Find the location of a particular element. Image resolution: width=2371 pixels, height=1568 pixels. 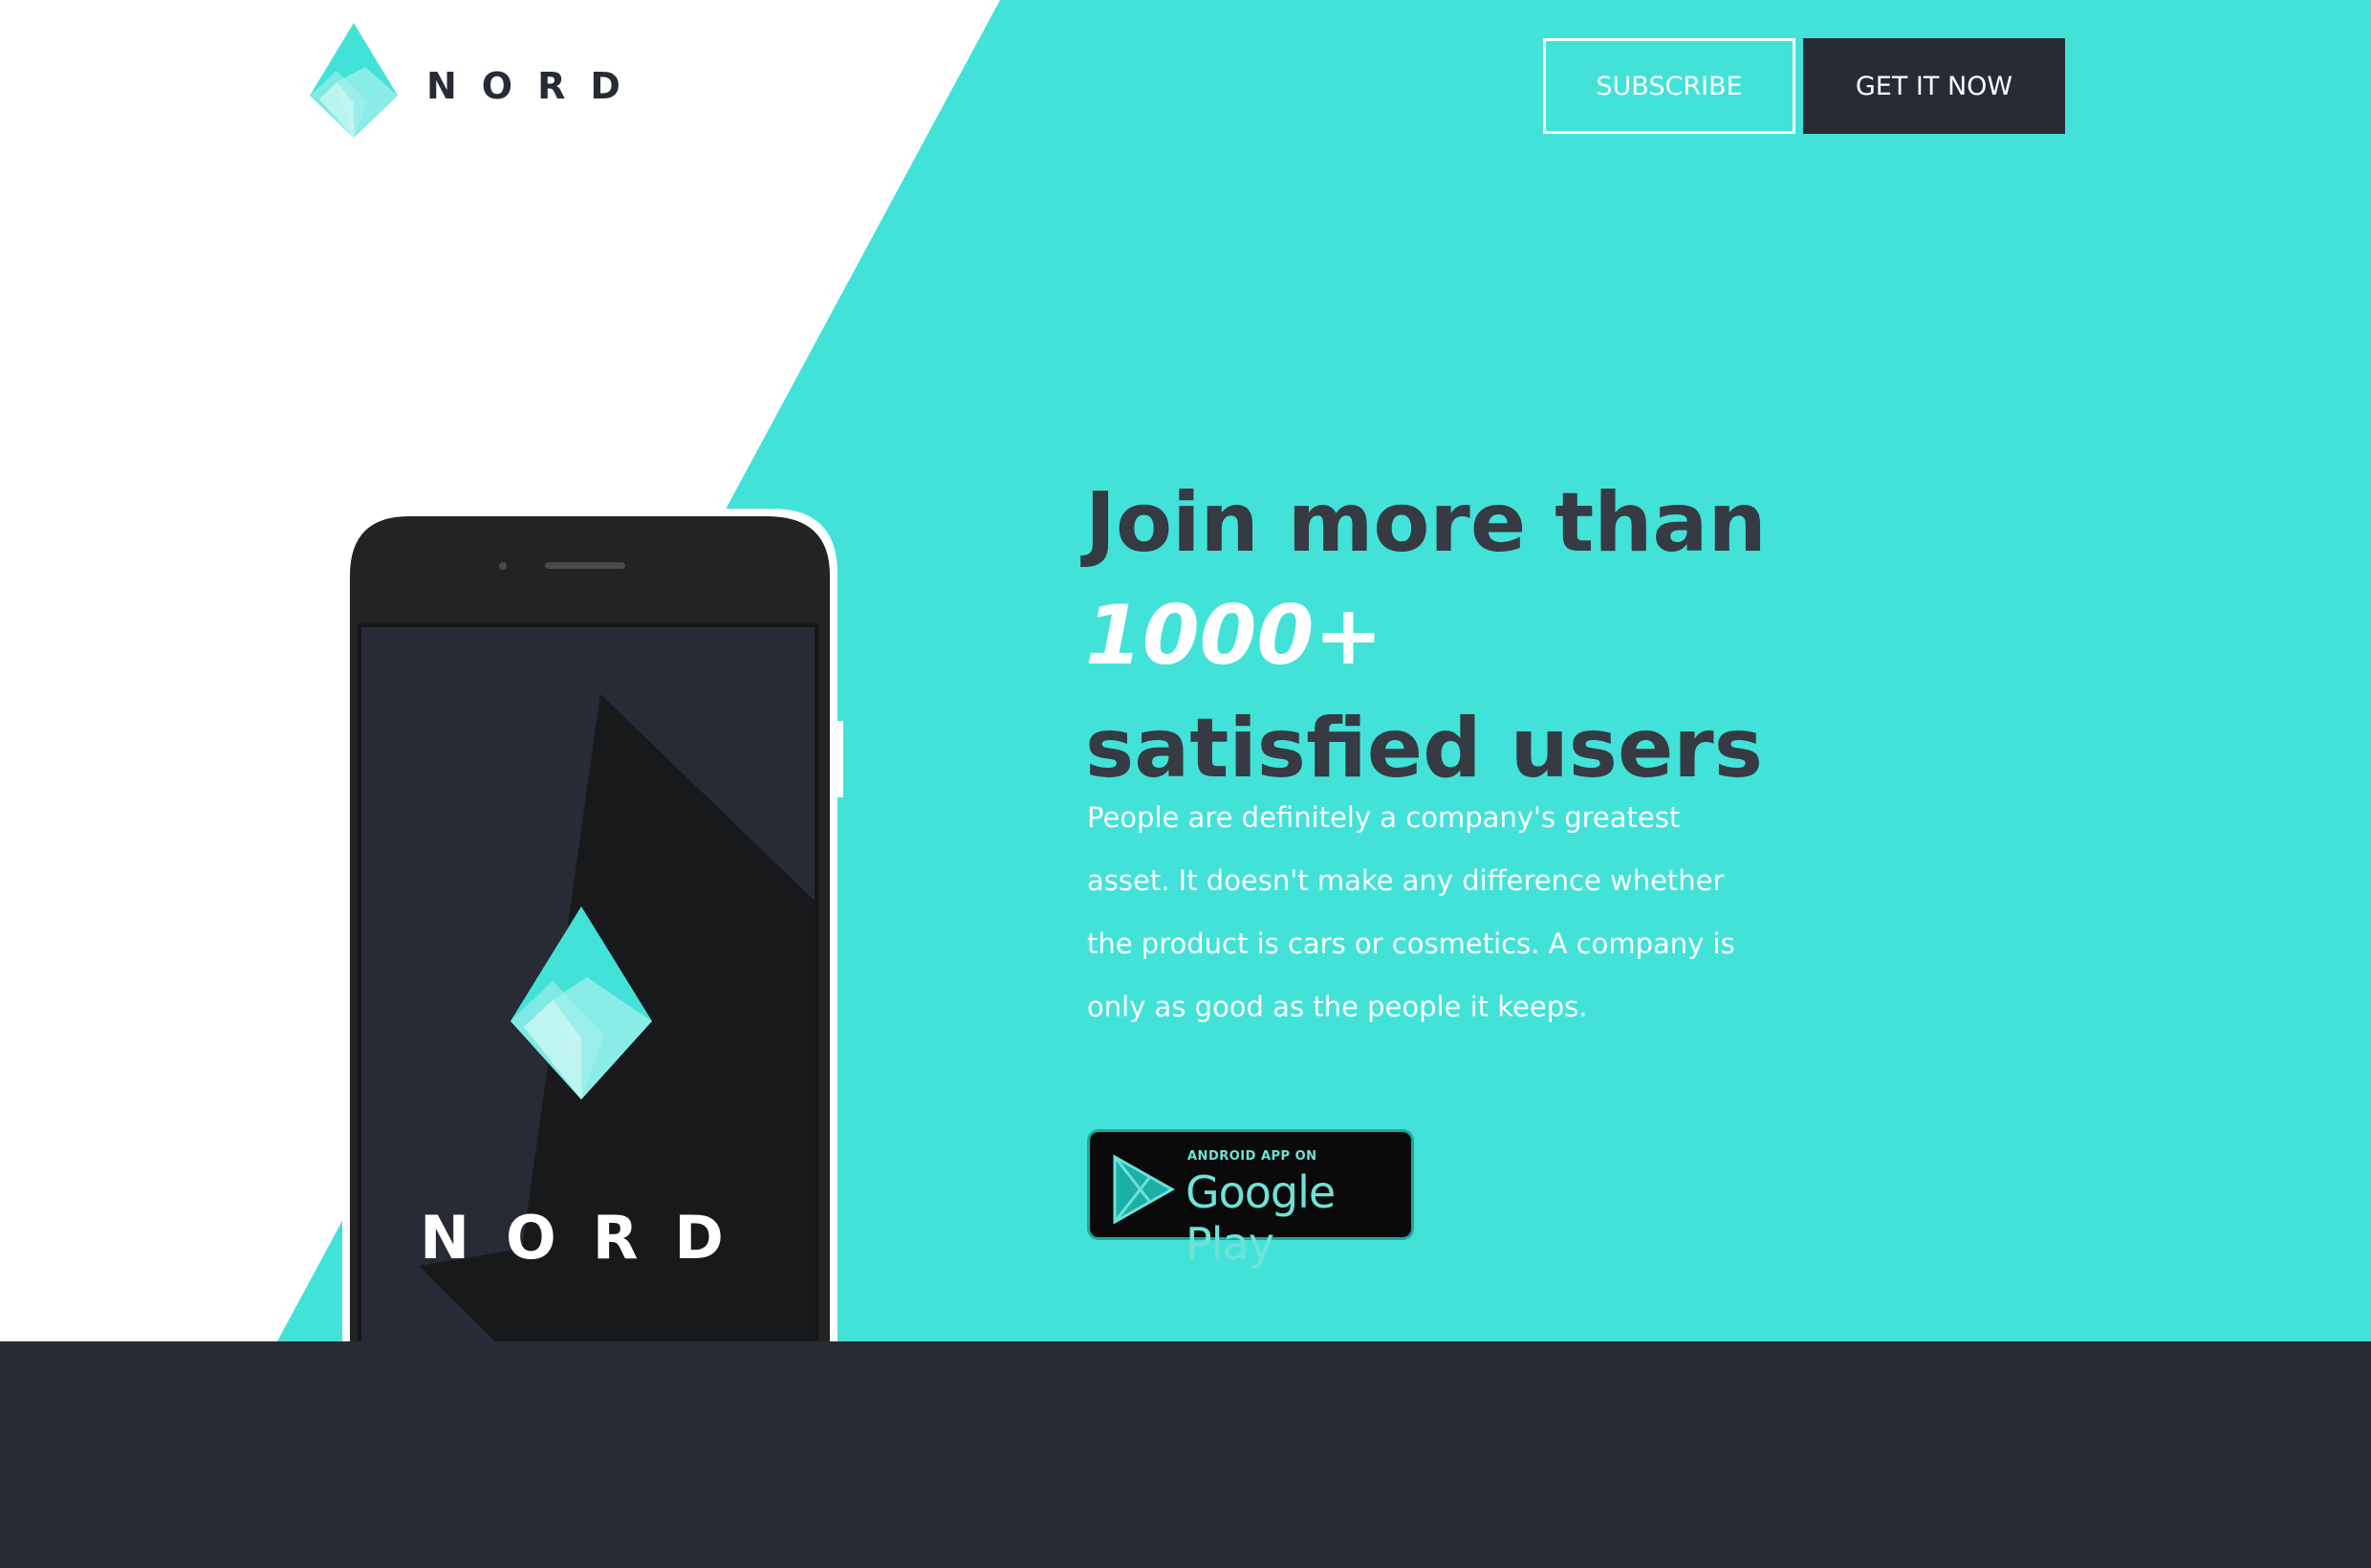

google-play-button: ANDROID APP ON Google Play is located at coordinates (1250, 1199).